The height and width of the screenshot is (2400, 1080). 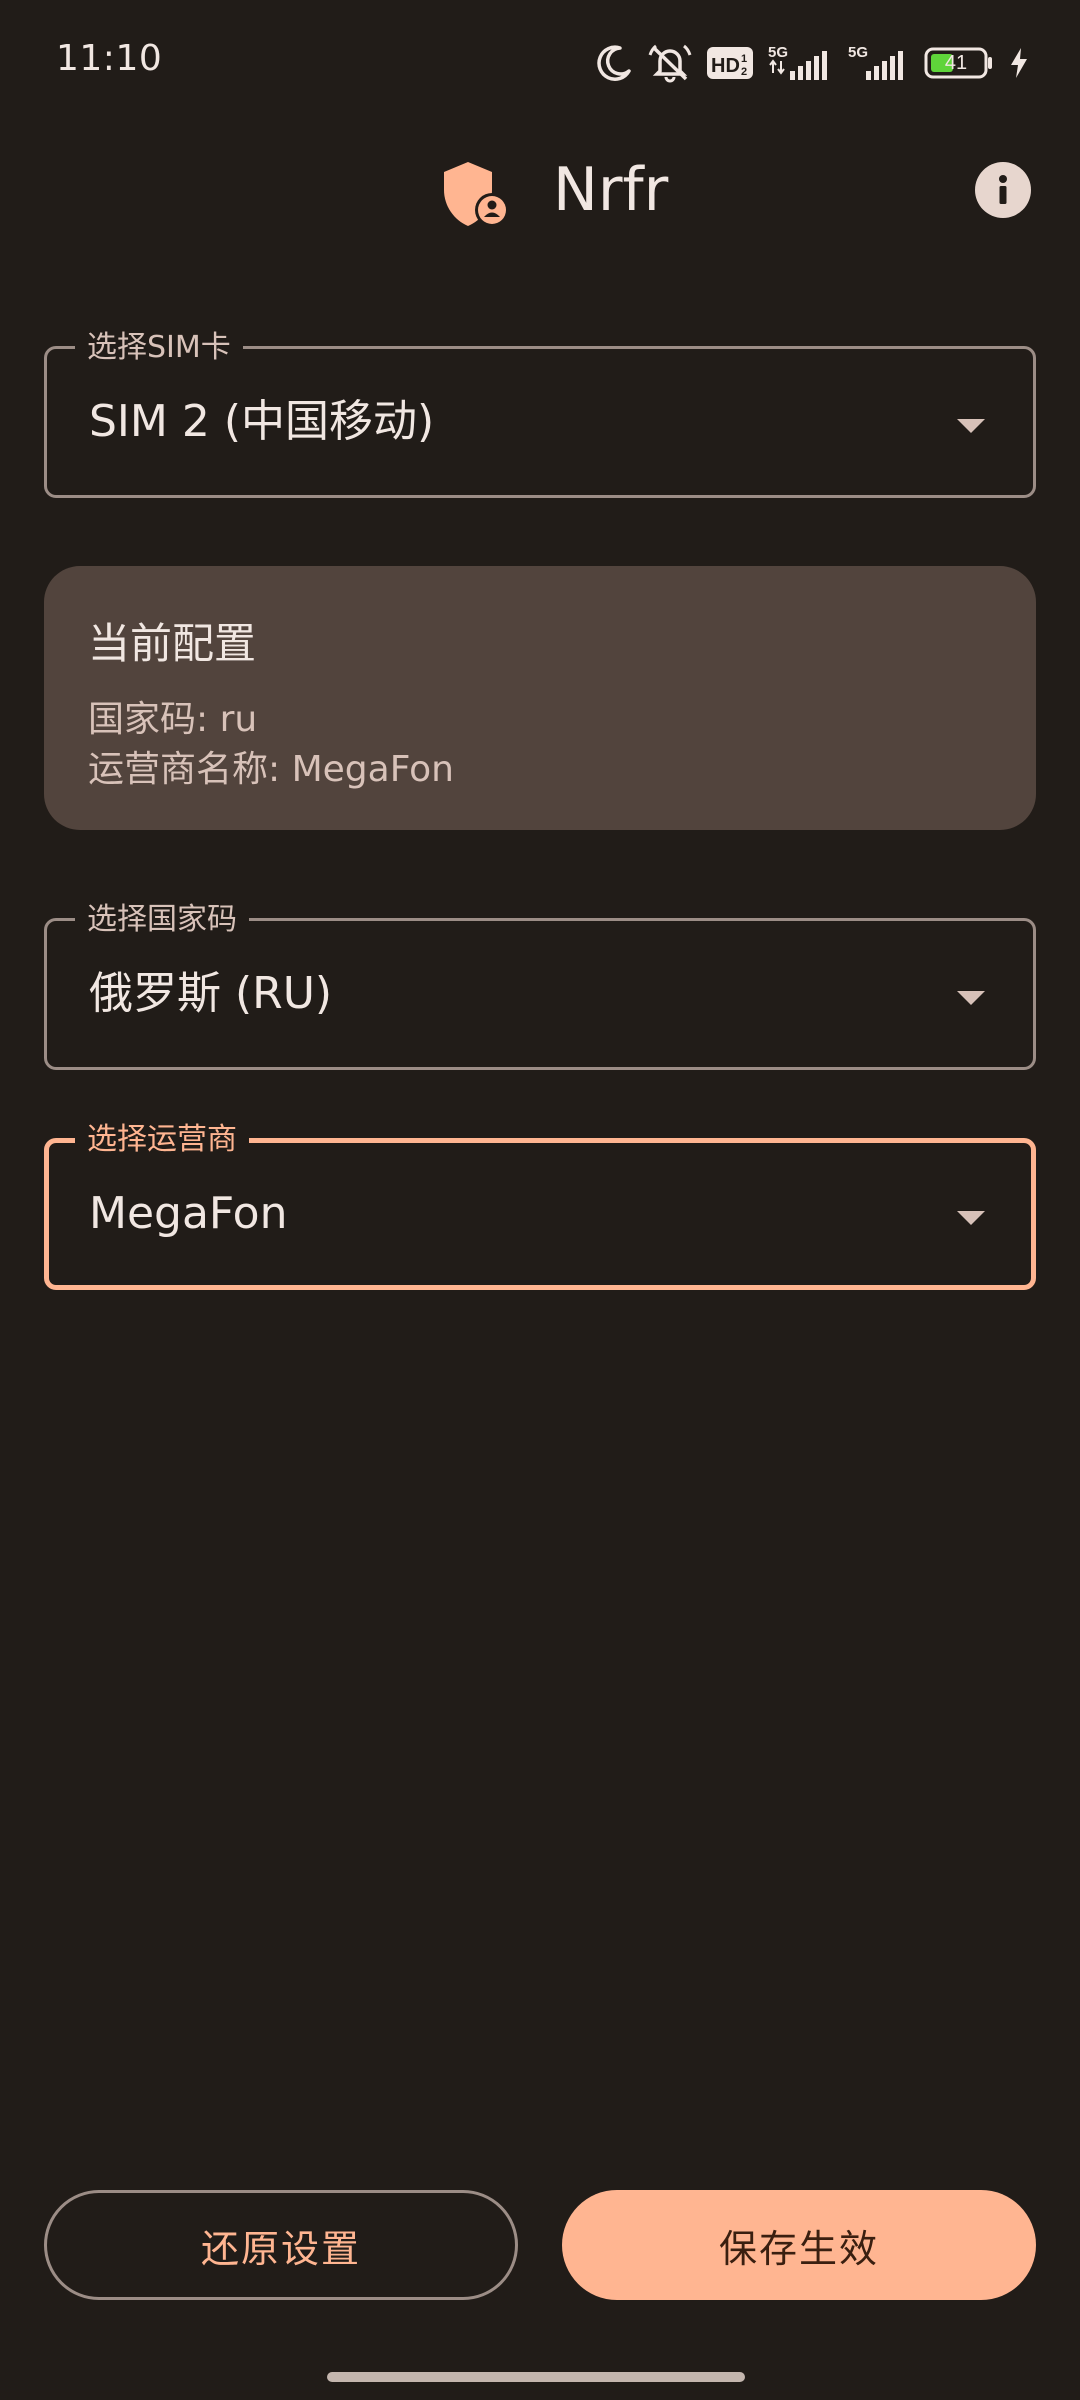 What do you see at coordinates (875, 62) in the screenshot?
I see `signal-5g-icon-2: 5G` at bounding box center [875, 62].